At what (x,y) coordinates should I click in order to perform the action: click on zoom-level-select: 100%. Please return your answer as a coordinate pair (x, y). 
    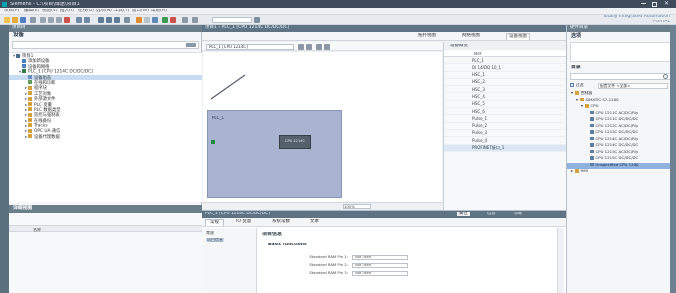
    Looking at the image, I should click on (357, 206).